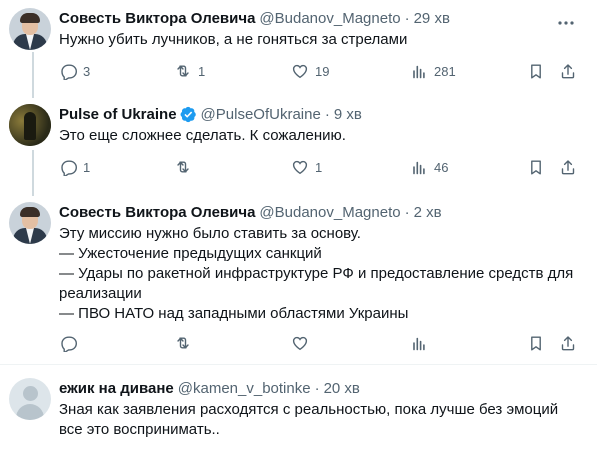  What do you see at coordinates (433, 71) in the screenshot?
I see `views-button: 281` at bounding box center [433, 71].